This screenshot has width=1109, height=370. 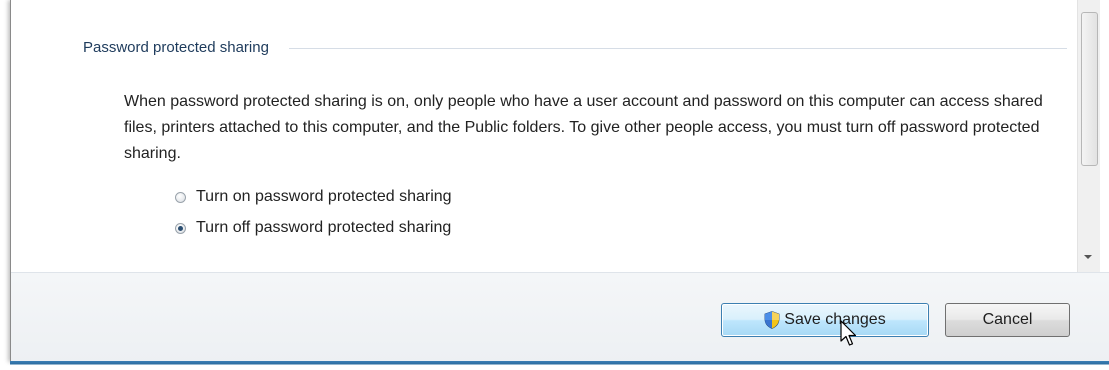 I want to click on cancel-label: Cancel, so click(x=1007, y=319).